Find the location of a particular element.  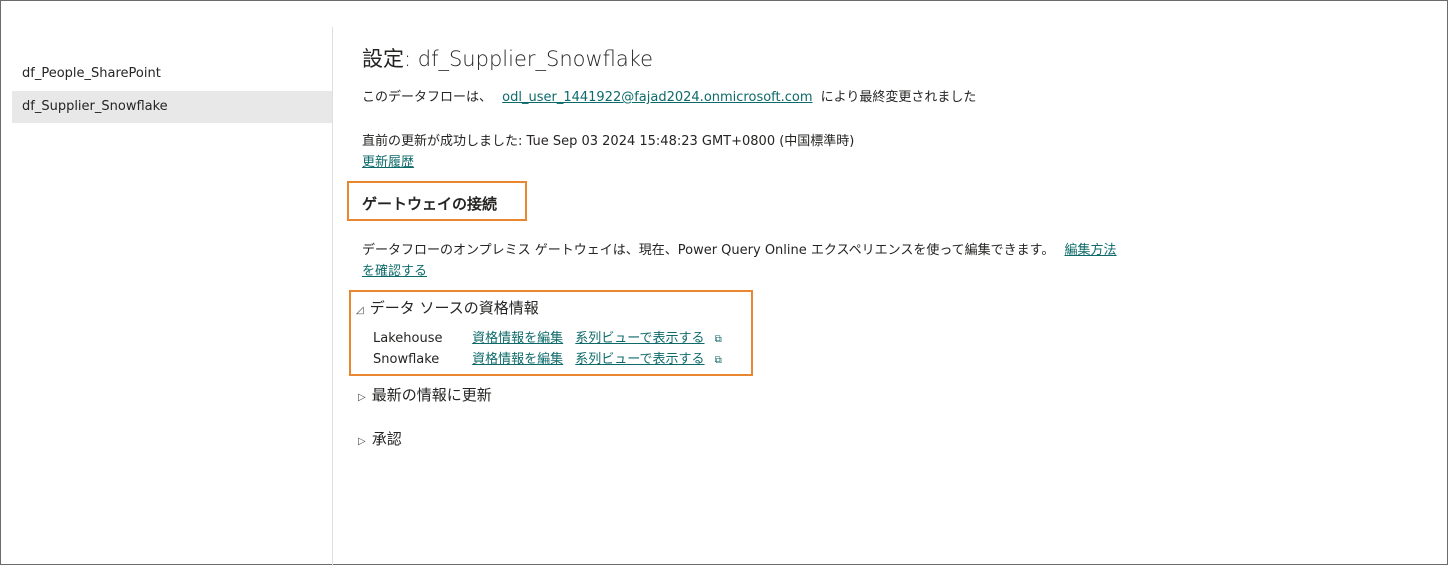

refresh-history-link: 更新履歴 is located at coordinates (388, 160).